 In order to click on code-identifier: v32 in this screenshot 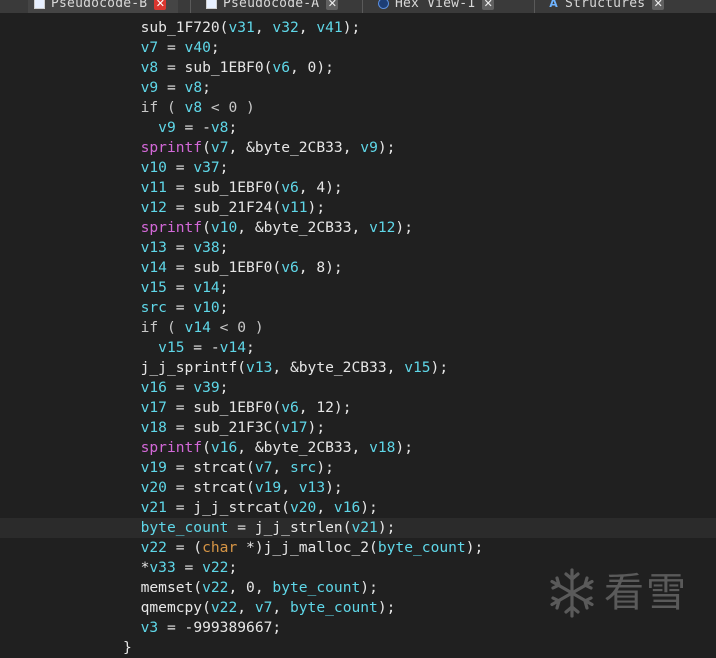, I will do `click(285, 27)`.